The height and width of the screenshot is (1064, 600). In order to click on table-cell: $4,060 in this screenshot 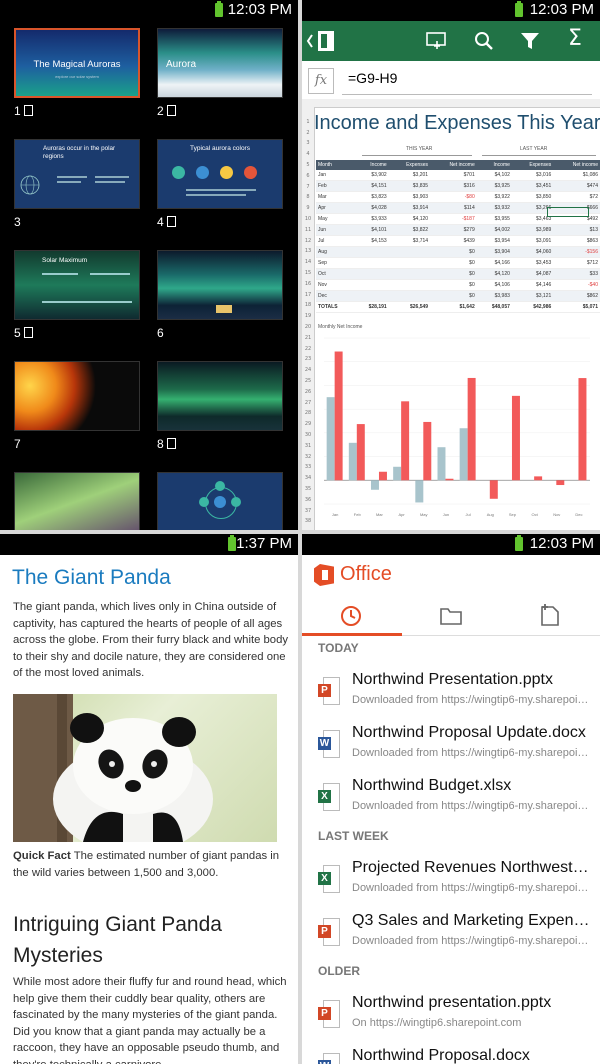, I will do `click(532, 252)`.